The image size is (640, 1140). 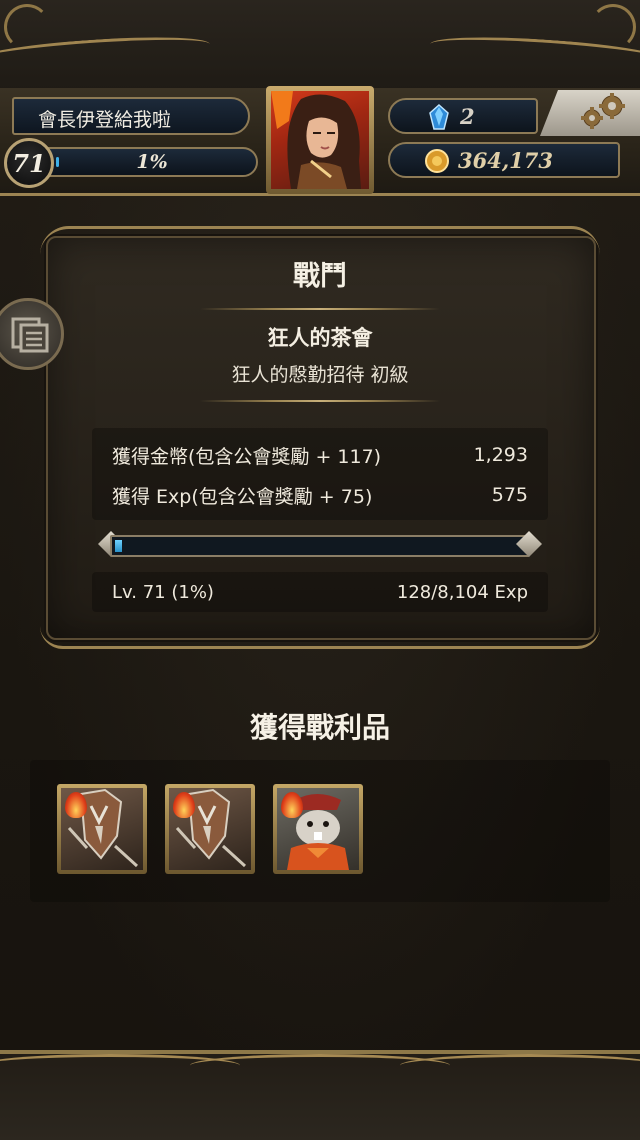 What do you see at coordinates (320, 401) in the screenshot?
I see `divider-bottom` at bounding box center [320, 401].